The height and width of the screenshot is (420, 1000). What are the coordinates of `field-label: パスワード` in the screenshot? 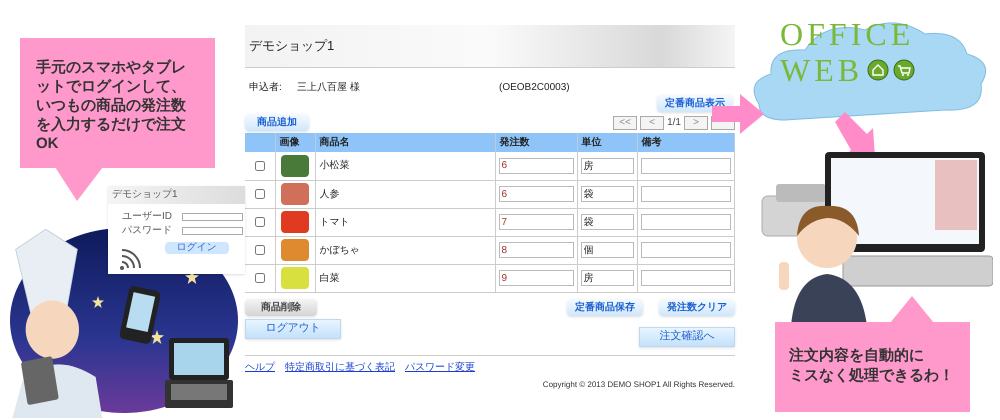 It's located at (147, 231).